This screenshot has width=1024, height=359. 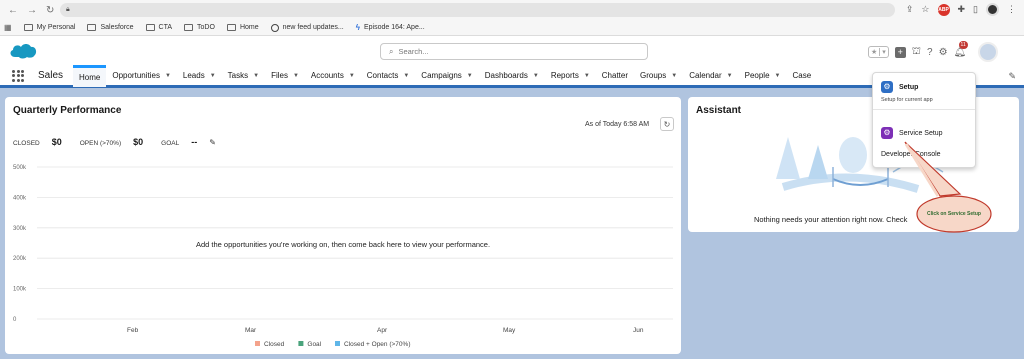 What do you see at coordinates (512, 76) in the screenshot?
I see `tab-dashboards: Dashboards ▼` at bounding box center [512, 76].